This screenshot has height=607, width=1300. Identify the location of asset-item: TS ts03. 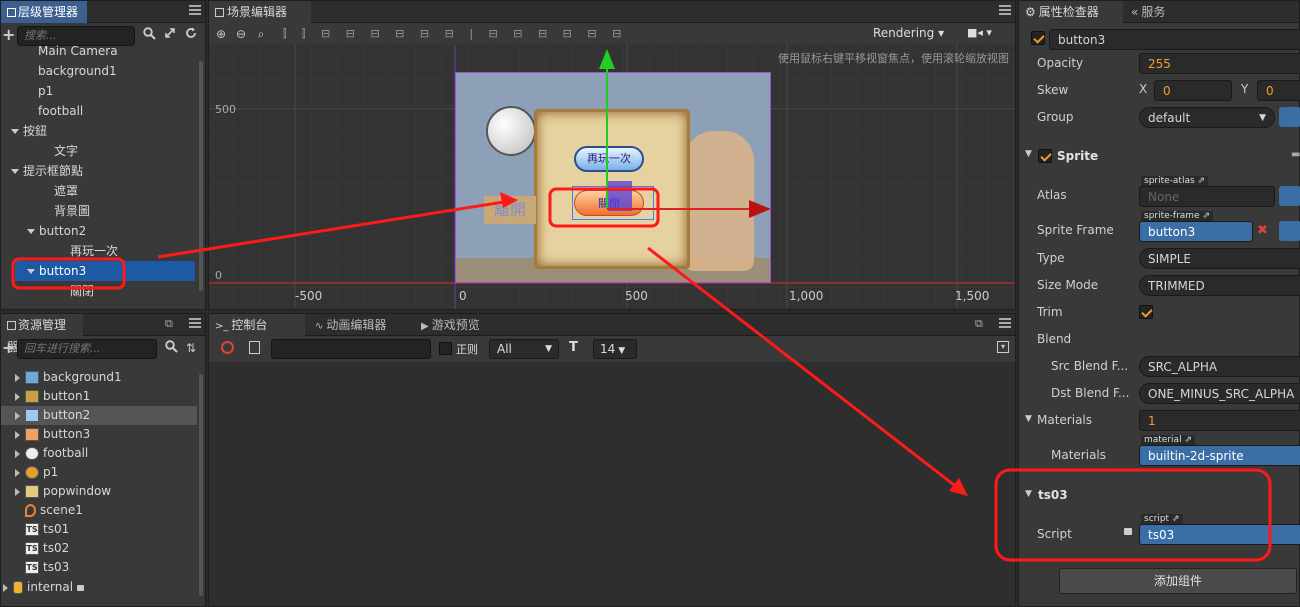
(99, 567).